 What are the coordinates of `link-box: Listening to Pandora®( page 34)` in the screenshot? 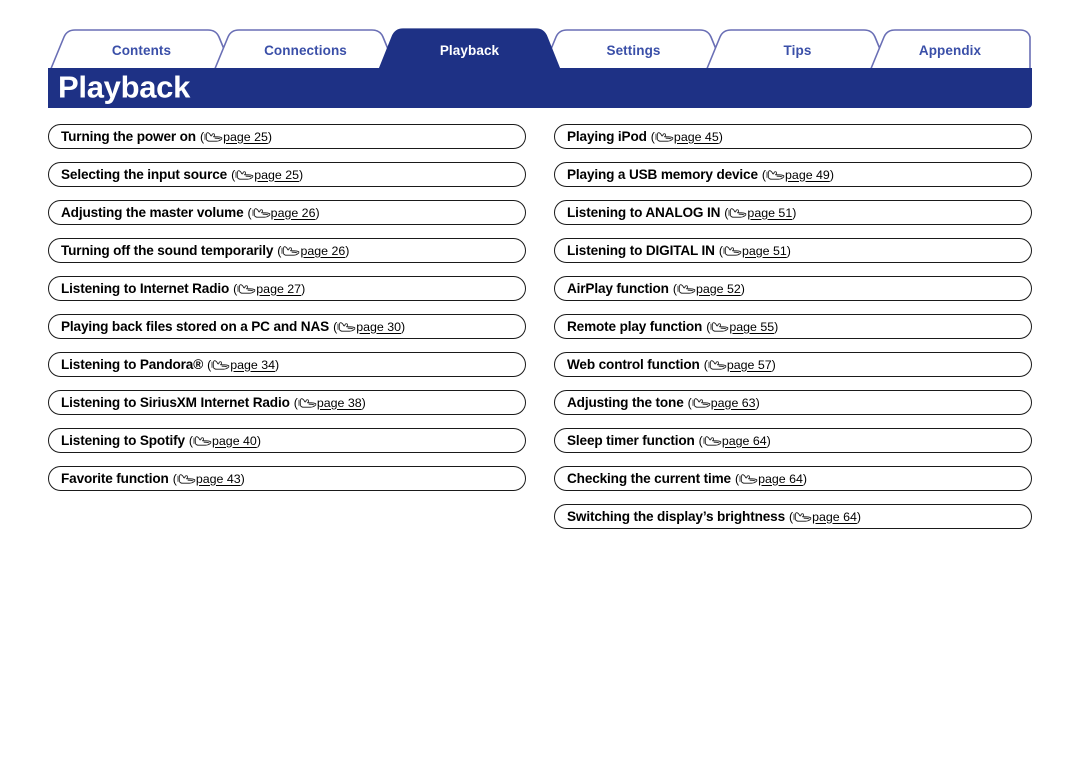 It's located at (287, 364).